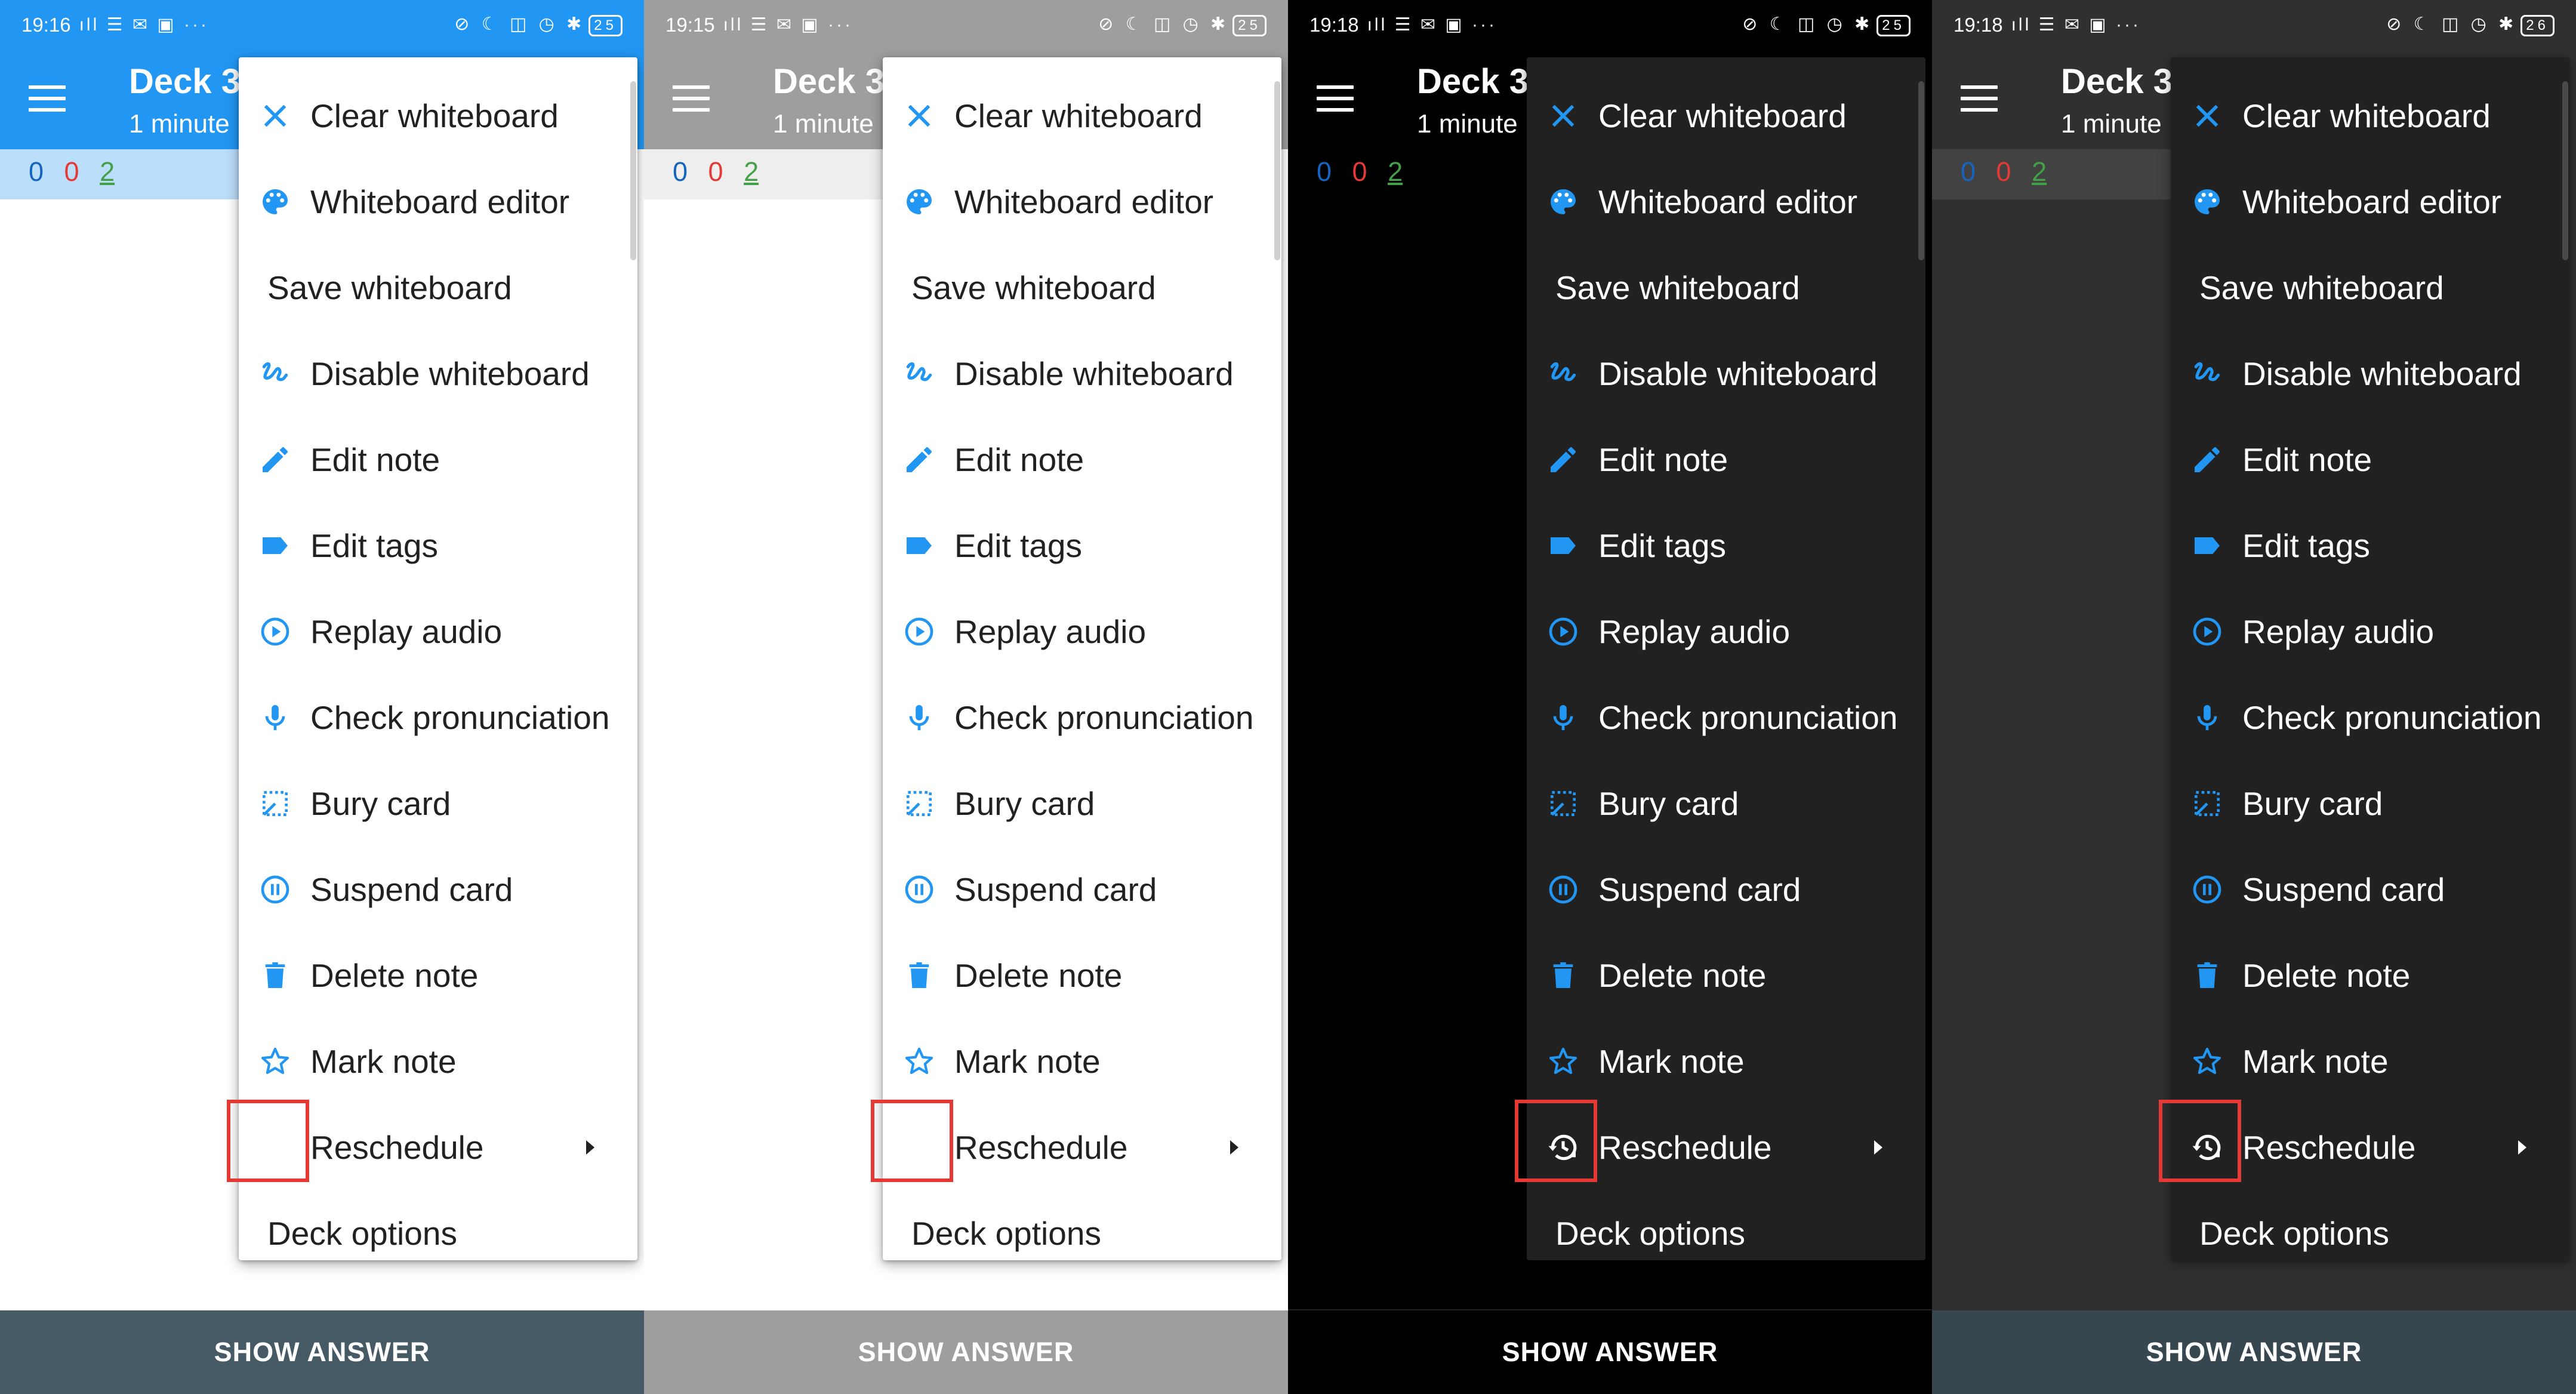 Image resolution: width=2576 pixels, height=1394 pixels. What do you see at coordinates (1006, 1233) in the screenshot?
I see `menu-item-label: Deck options` at bounding box center [1006, 1233].